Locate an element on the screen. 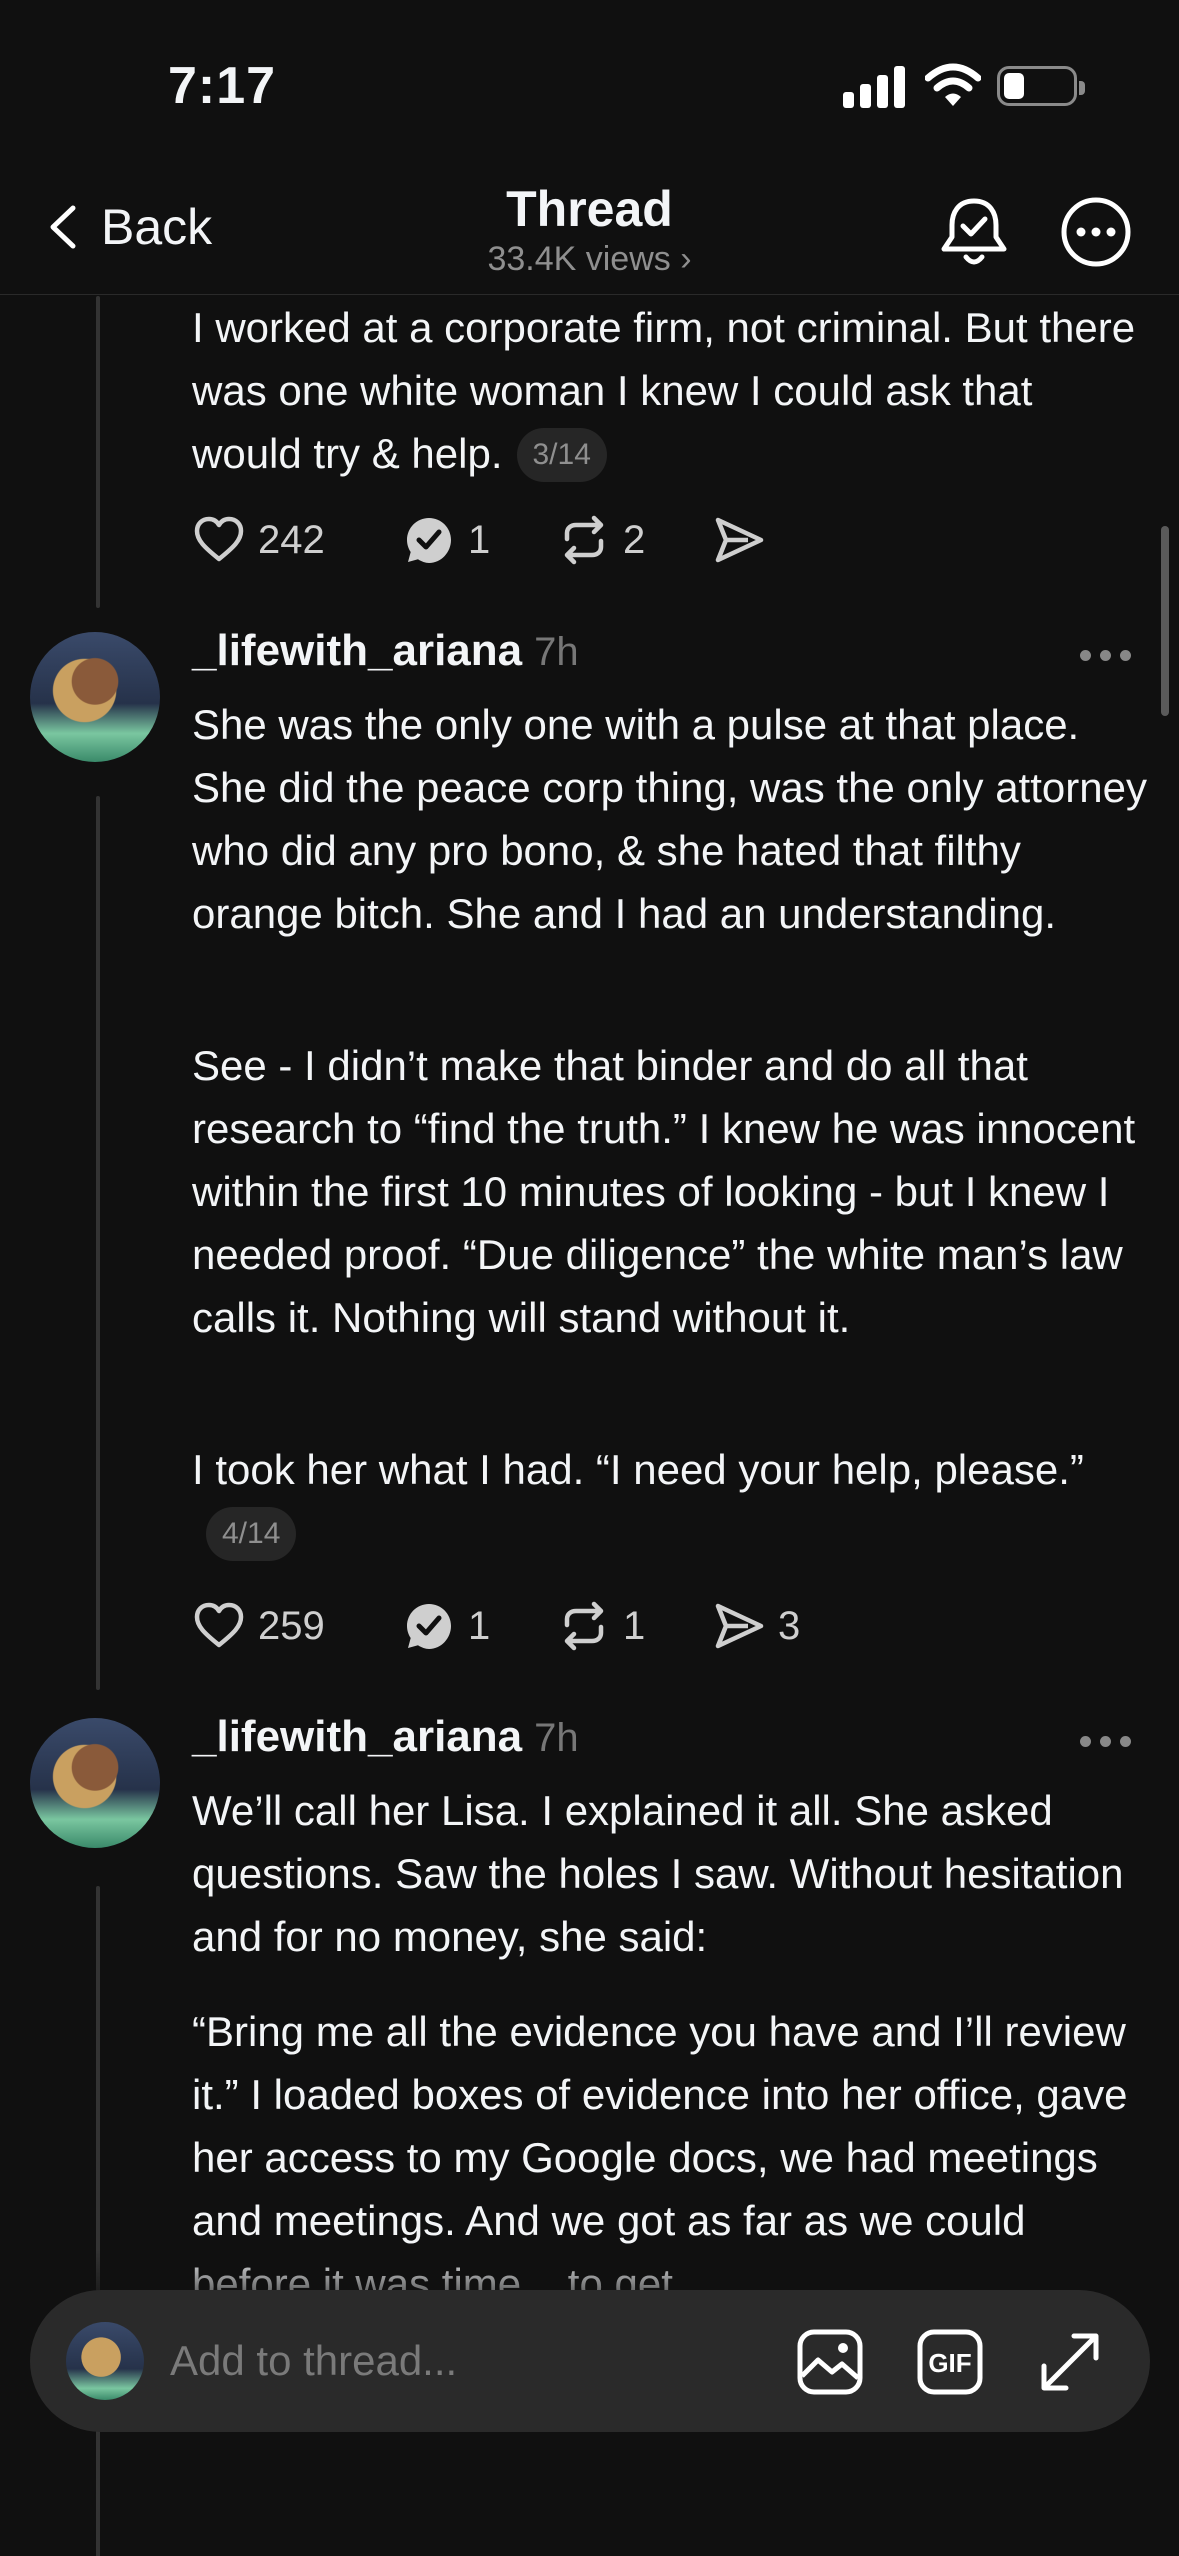 Image resolution: width=1179 pixels, height=2556 pixels. like-button: 259 is located at coordinates (297, 1626).